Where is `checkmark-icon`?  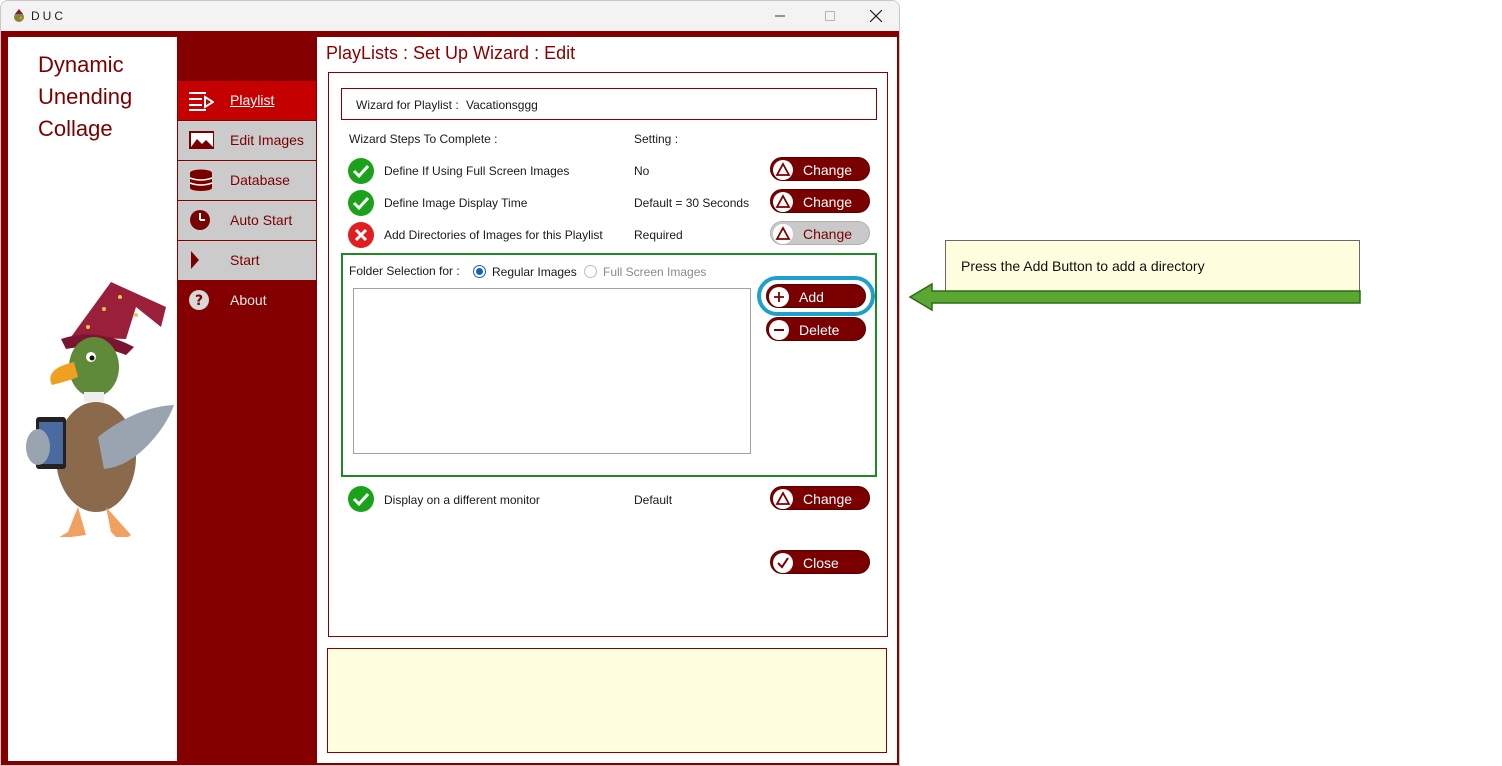
checkmark-icon is located at coordinates (783, 563).